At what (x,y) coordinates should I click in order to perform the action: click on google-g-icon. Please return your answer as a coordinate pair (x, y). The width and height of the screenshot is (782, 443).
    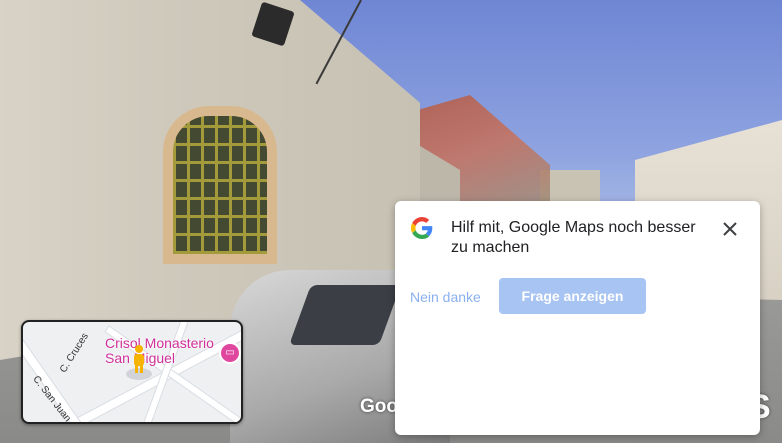
    Looking at the image, I should click on (422, 228).